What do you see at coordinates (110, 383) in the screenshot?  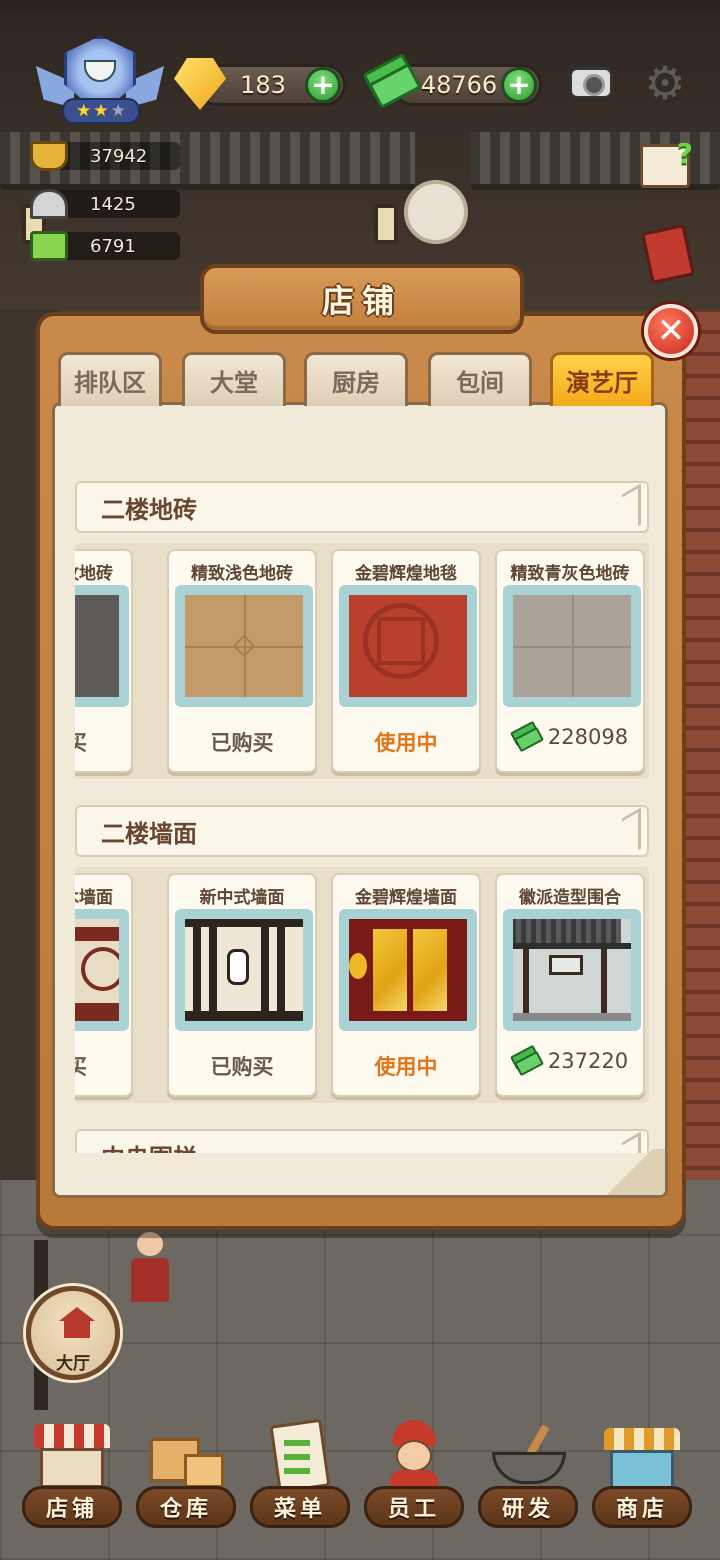 I see `tab-label: 排队区` at bounding box center [110, 383].